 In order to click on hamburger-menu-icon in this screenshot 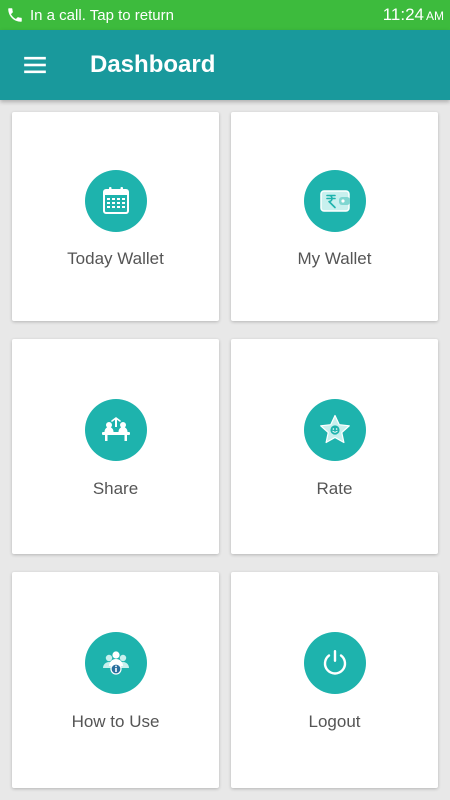, I will do `click(35, 65)`.